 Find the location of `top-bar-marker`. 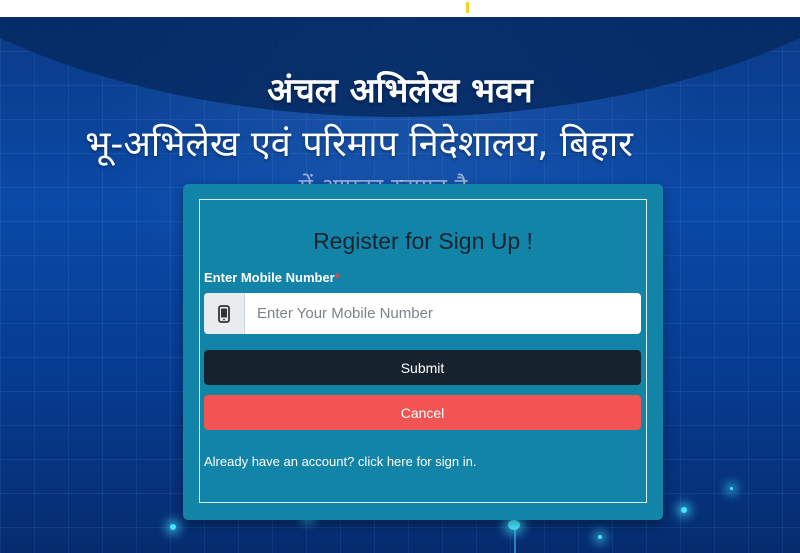

top-bar-marker is located at coordinates (467, 7).